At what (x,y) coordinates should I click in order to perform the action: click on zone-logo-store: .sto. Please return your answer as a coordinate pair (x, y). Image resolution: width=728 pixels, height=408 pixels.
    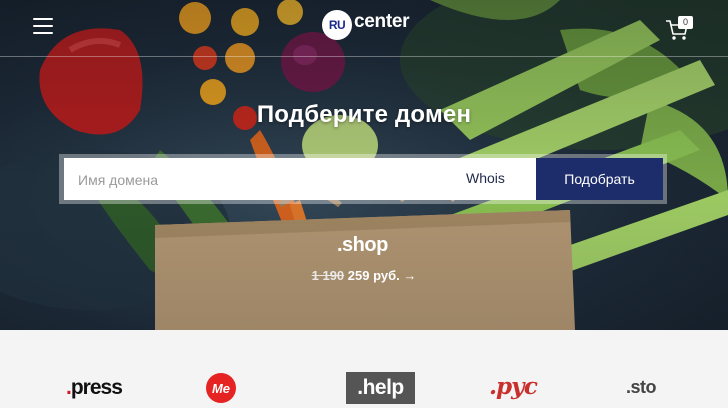
    Looking at the image, I should click on (641, 387).